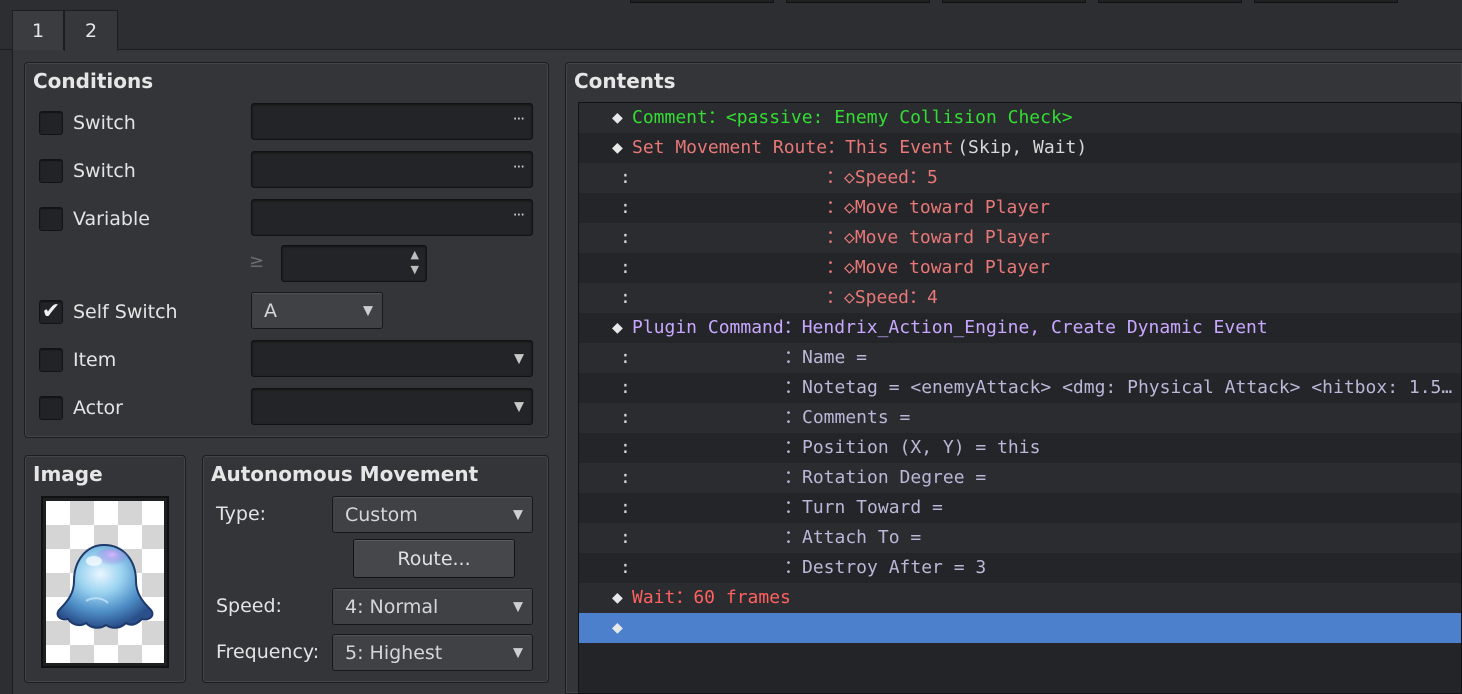 The height and width of the screenshot is (694, 1462). Describe the element at coordinates (394, 652) in the screenshot. I see `frequency-value: 5: Highest` at that location.